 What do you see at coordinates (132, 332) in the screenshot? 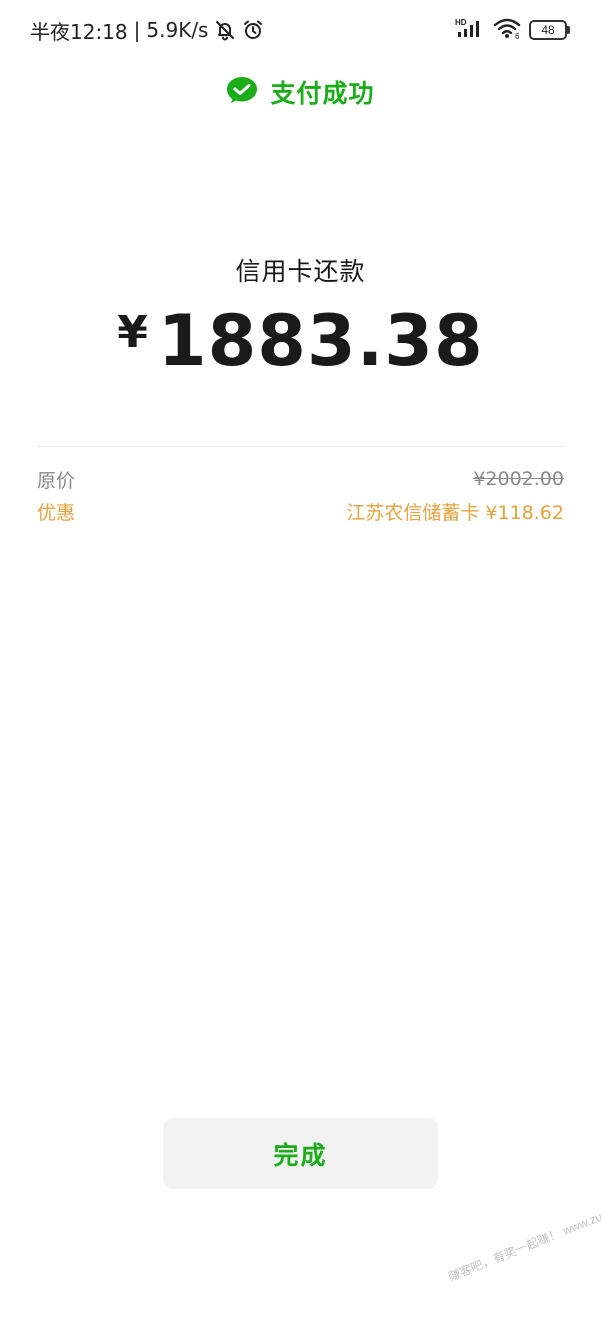
I see `currency-symbol: ¥` at bounding box center [132, 332].